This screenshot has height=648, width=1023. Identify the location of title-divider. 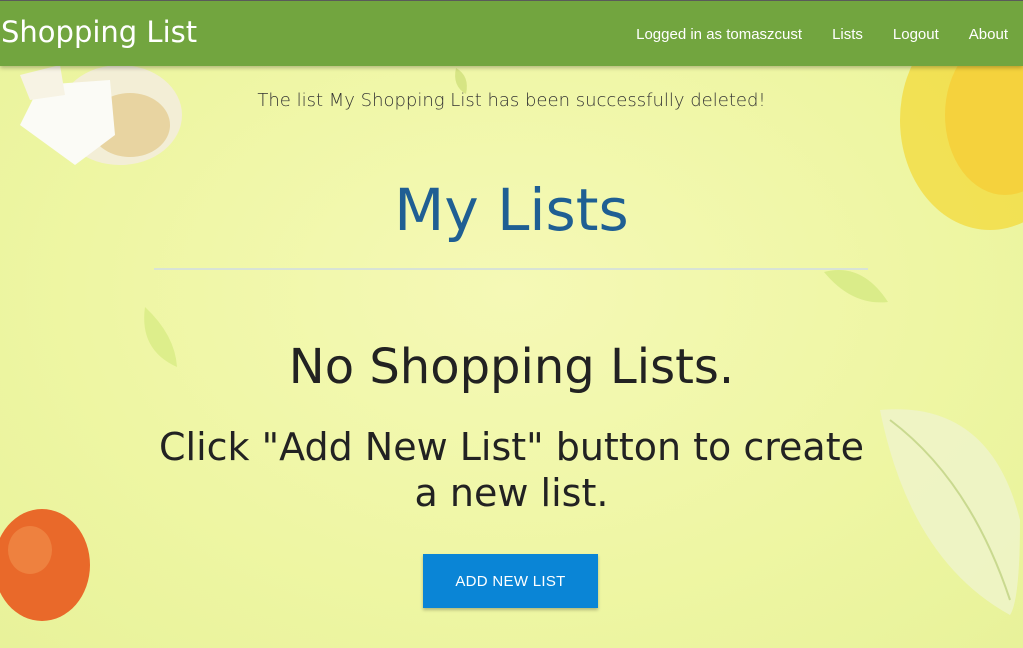
(511, 269).